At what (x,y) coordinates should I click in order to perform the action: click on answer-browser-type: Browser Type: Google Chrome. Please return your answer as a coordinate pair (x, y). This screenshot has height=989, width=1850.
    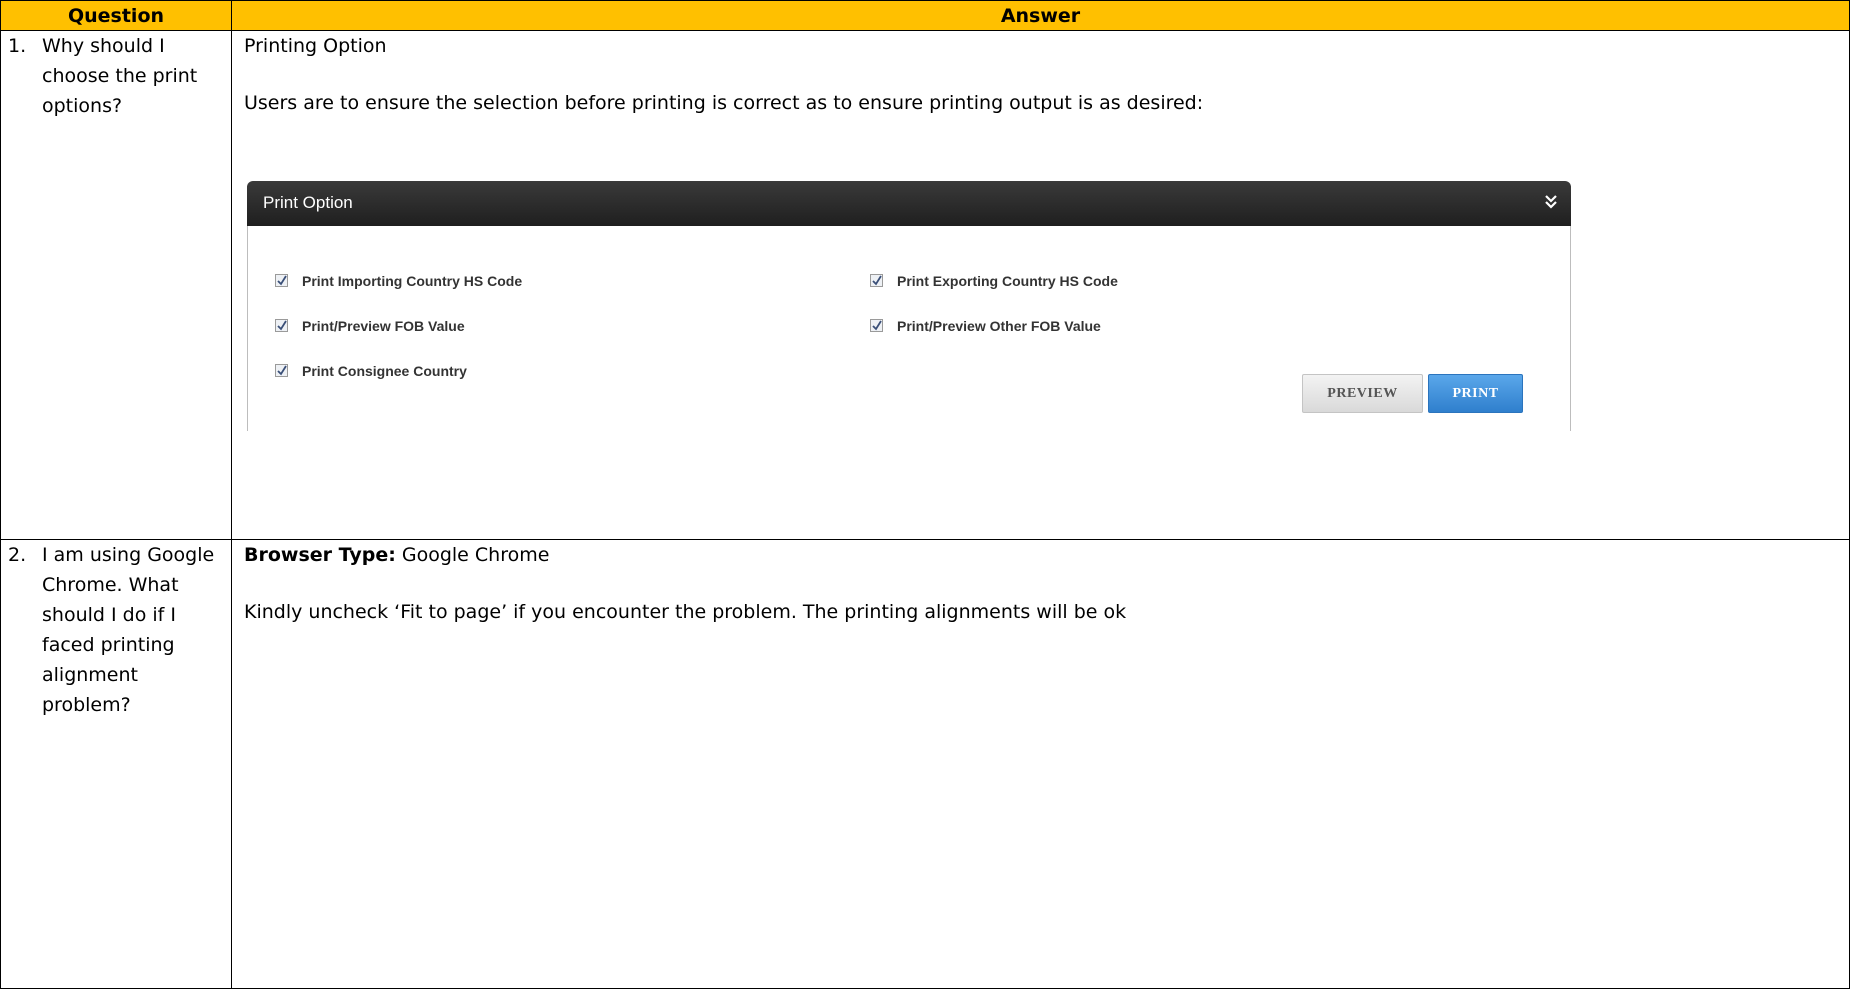
    Looking at the image, I should click on (396, 555).